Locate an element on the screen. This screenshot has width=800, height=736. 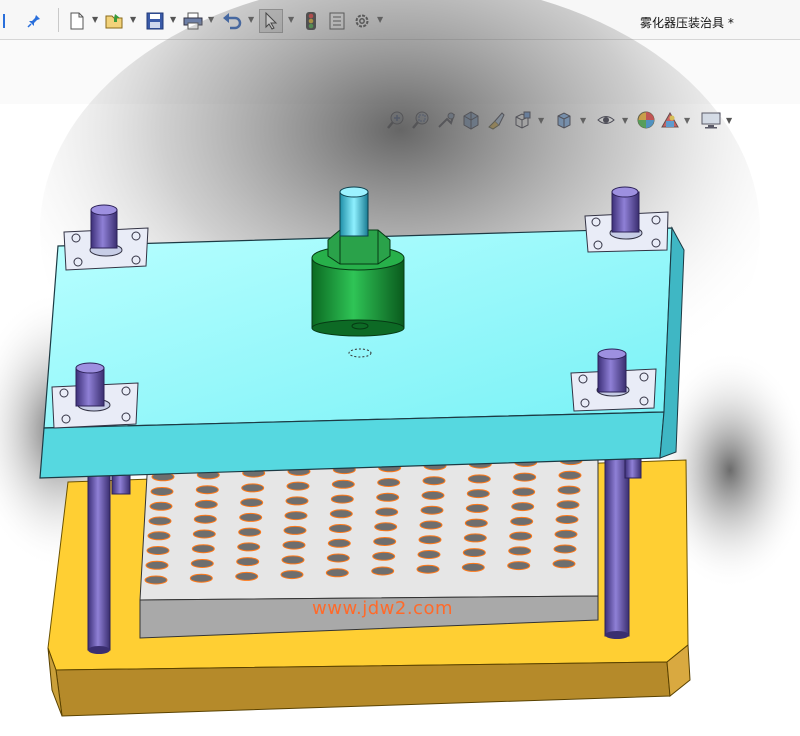
watermark-text: www.jdw2.com is located at coordinates (382, 608).